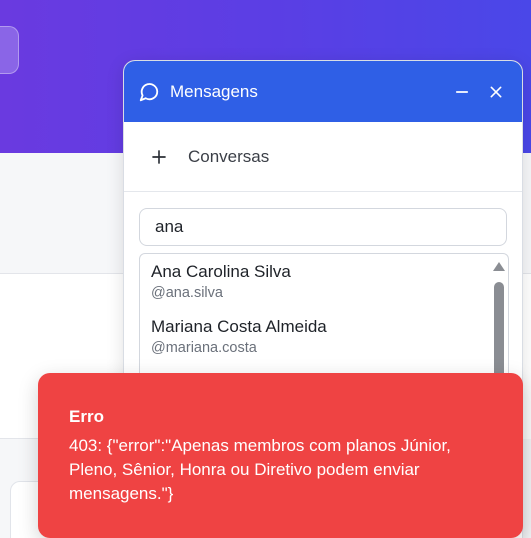  I want to click on minimize-button, so click(462, 92).